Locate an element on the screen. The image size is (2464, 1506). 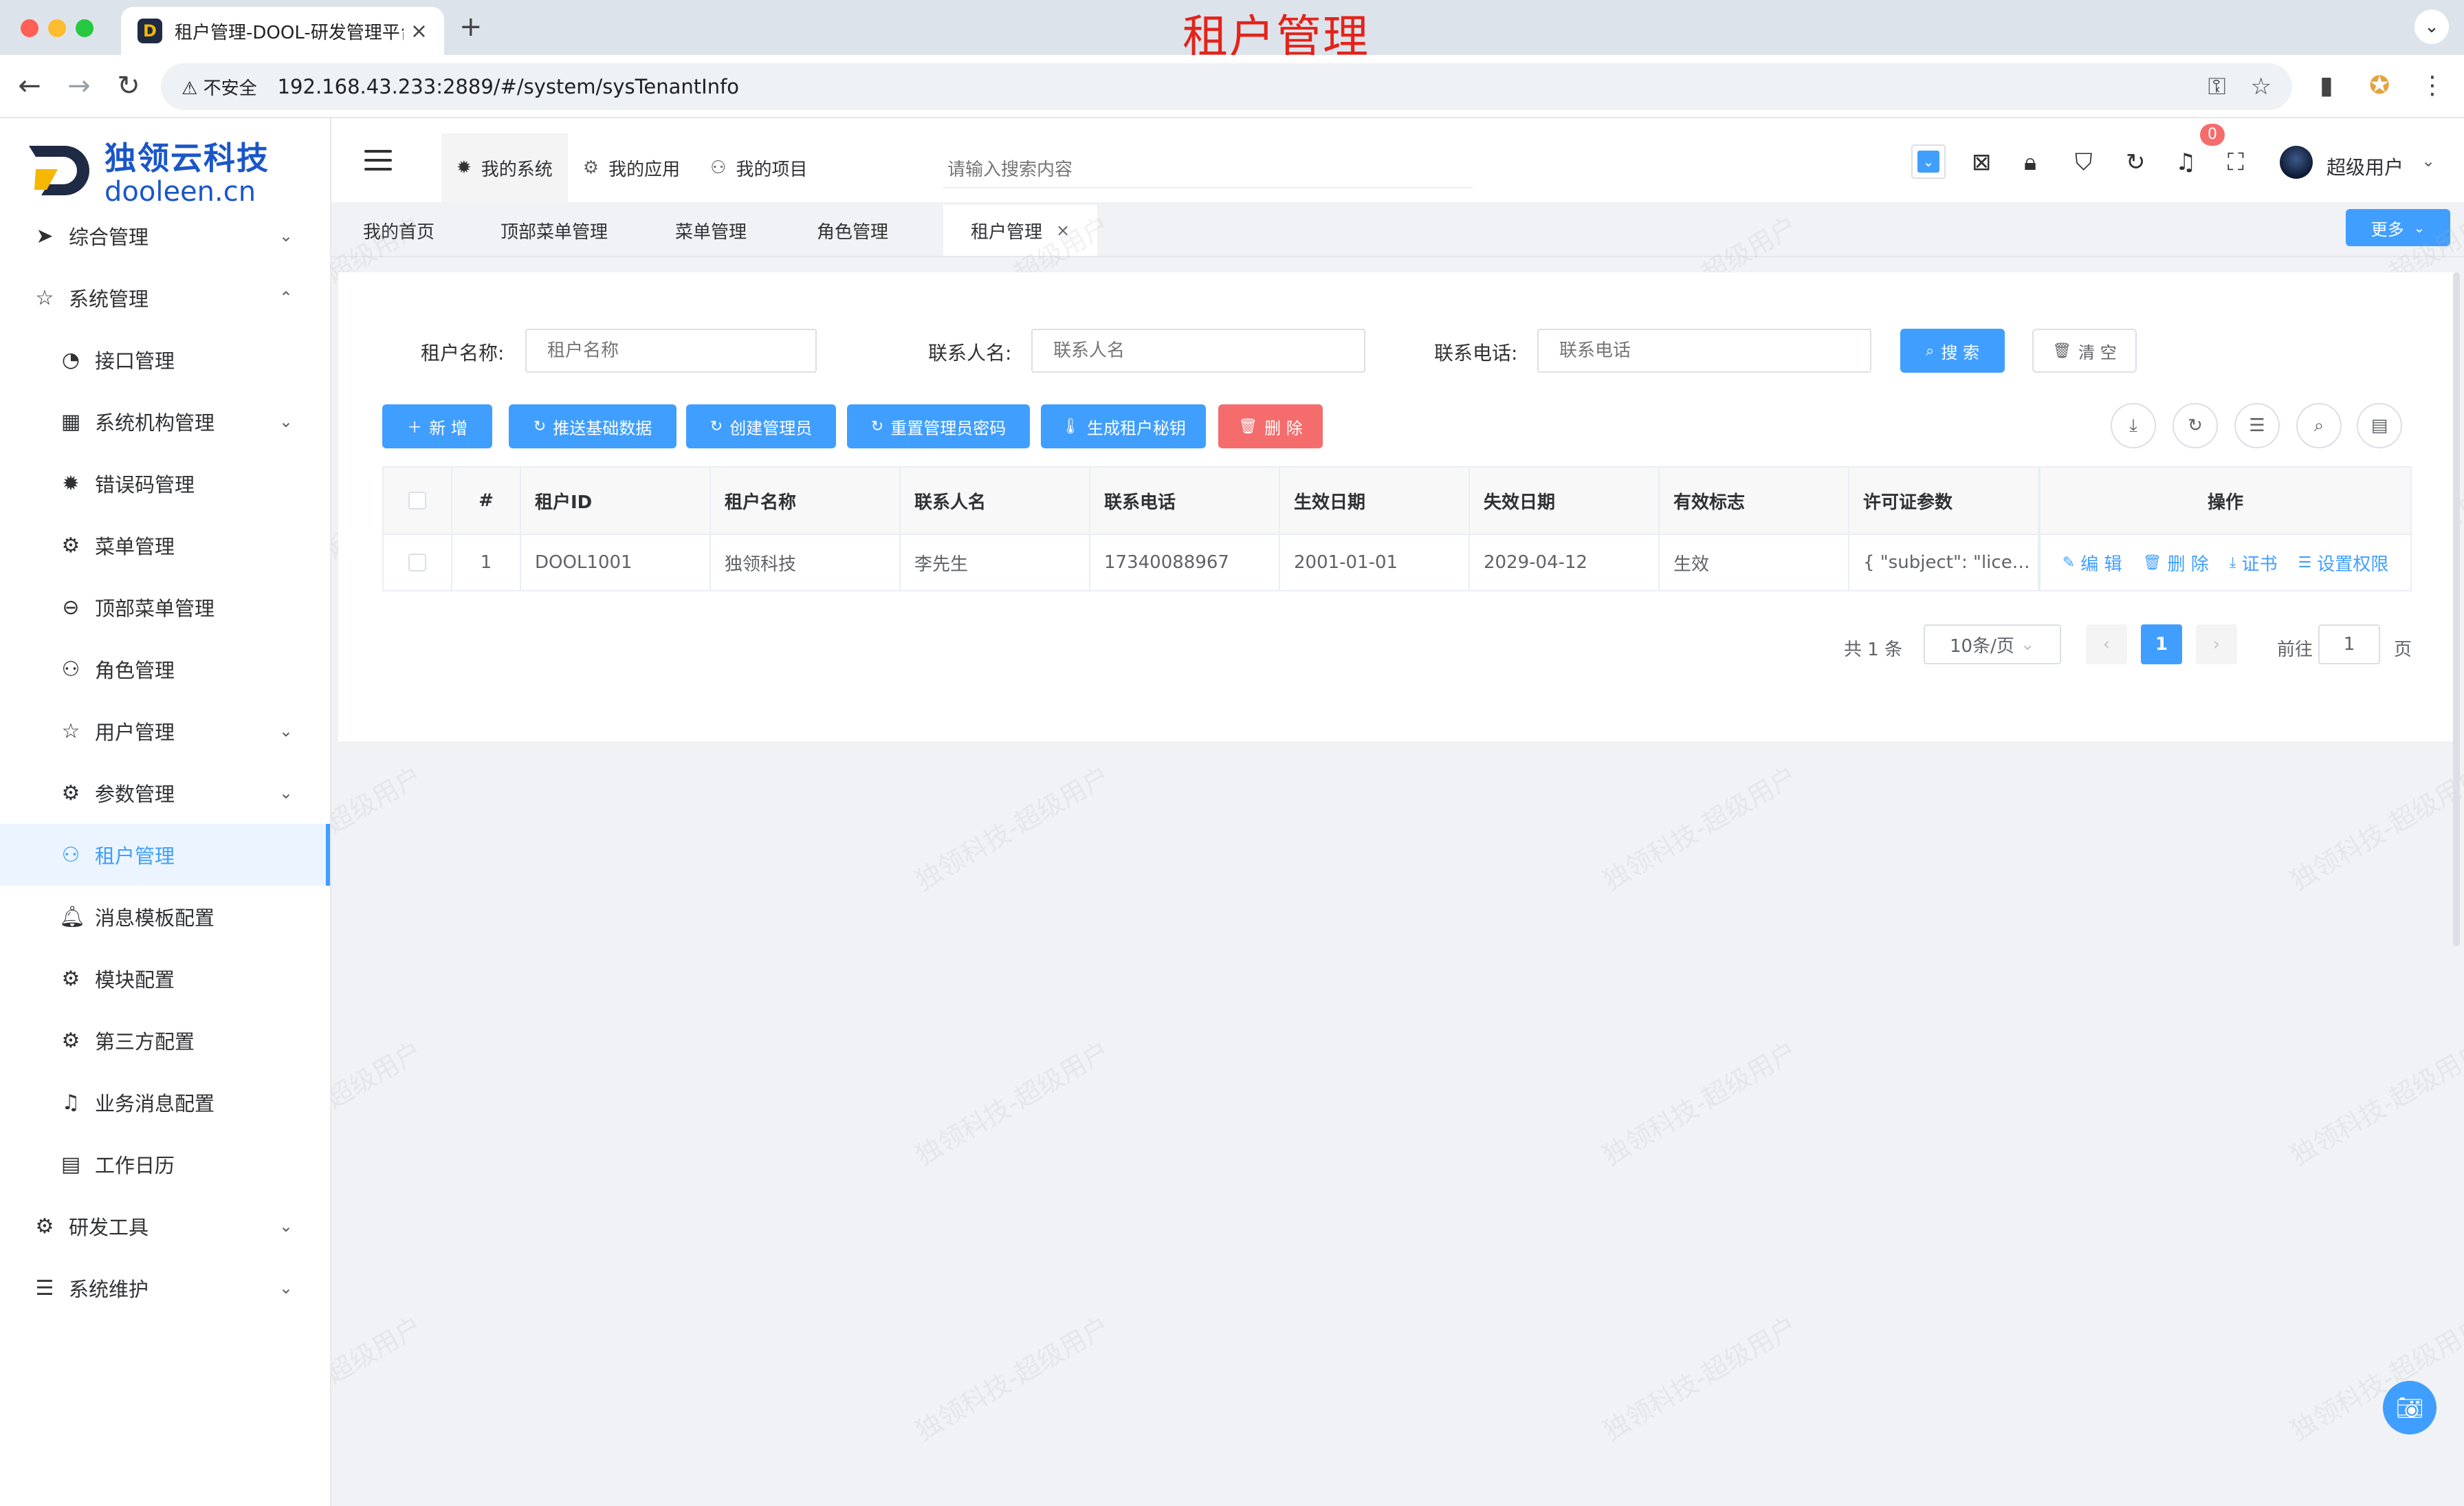
avatar is located at coordinates (2296, 162).